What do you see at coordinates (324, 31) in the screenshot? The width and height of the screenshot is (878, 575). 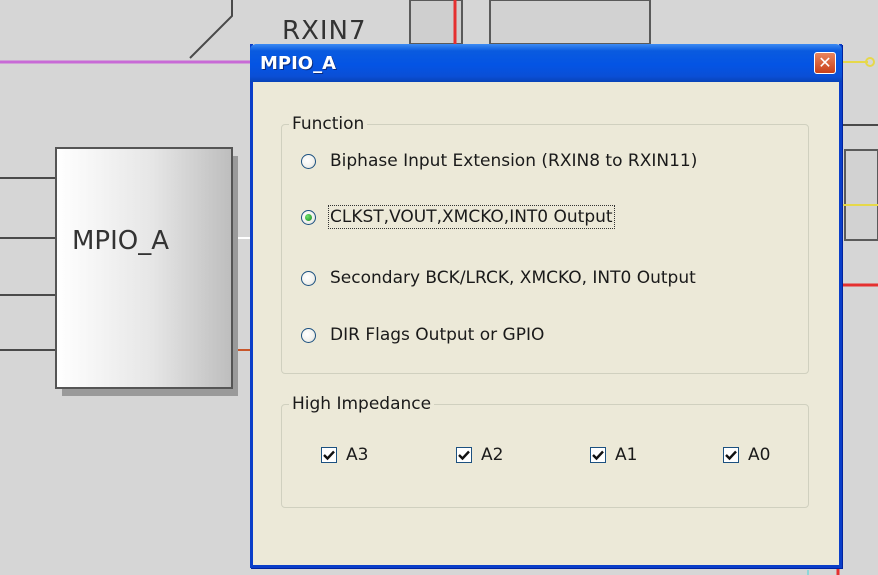 I see `schematic-label-rxin7: RXIN7` at bounding box center [324, 31].